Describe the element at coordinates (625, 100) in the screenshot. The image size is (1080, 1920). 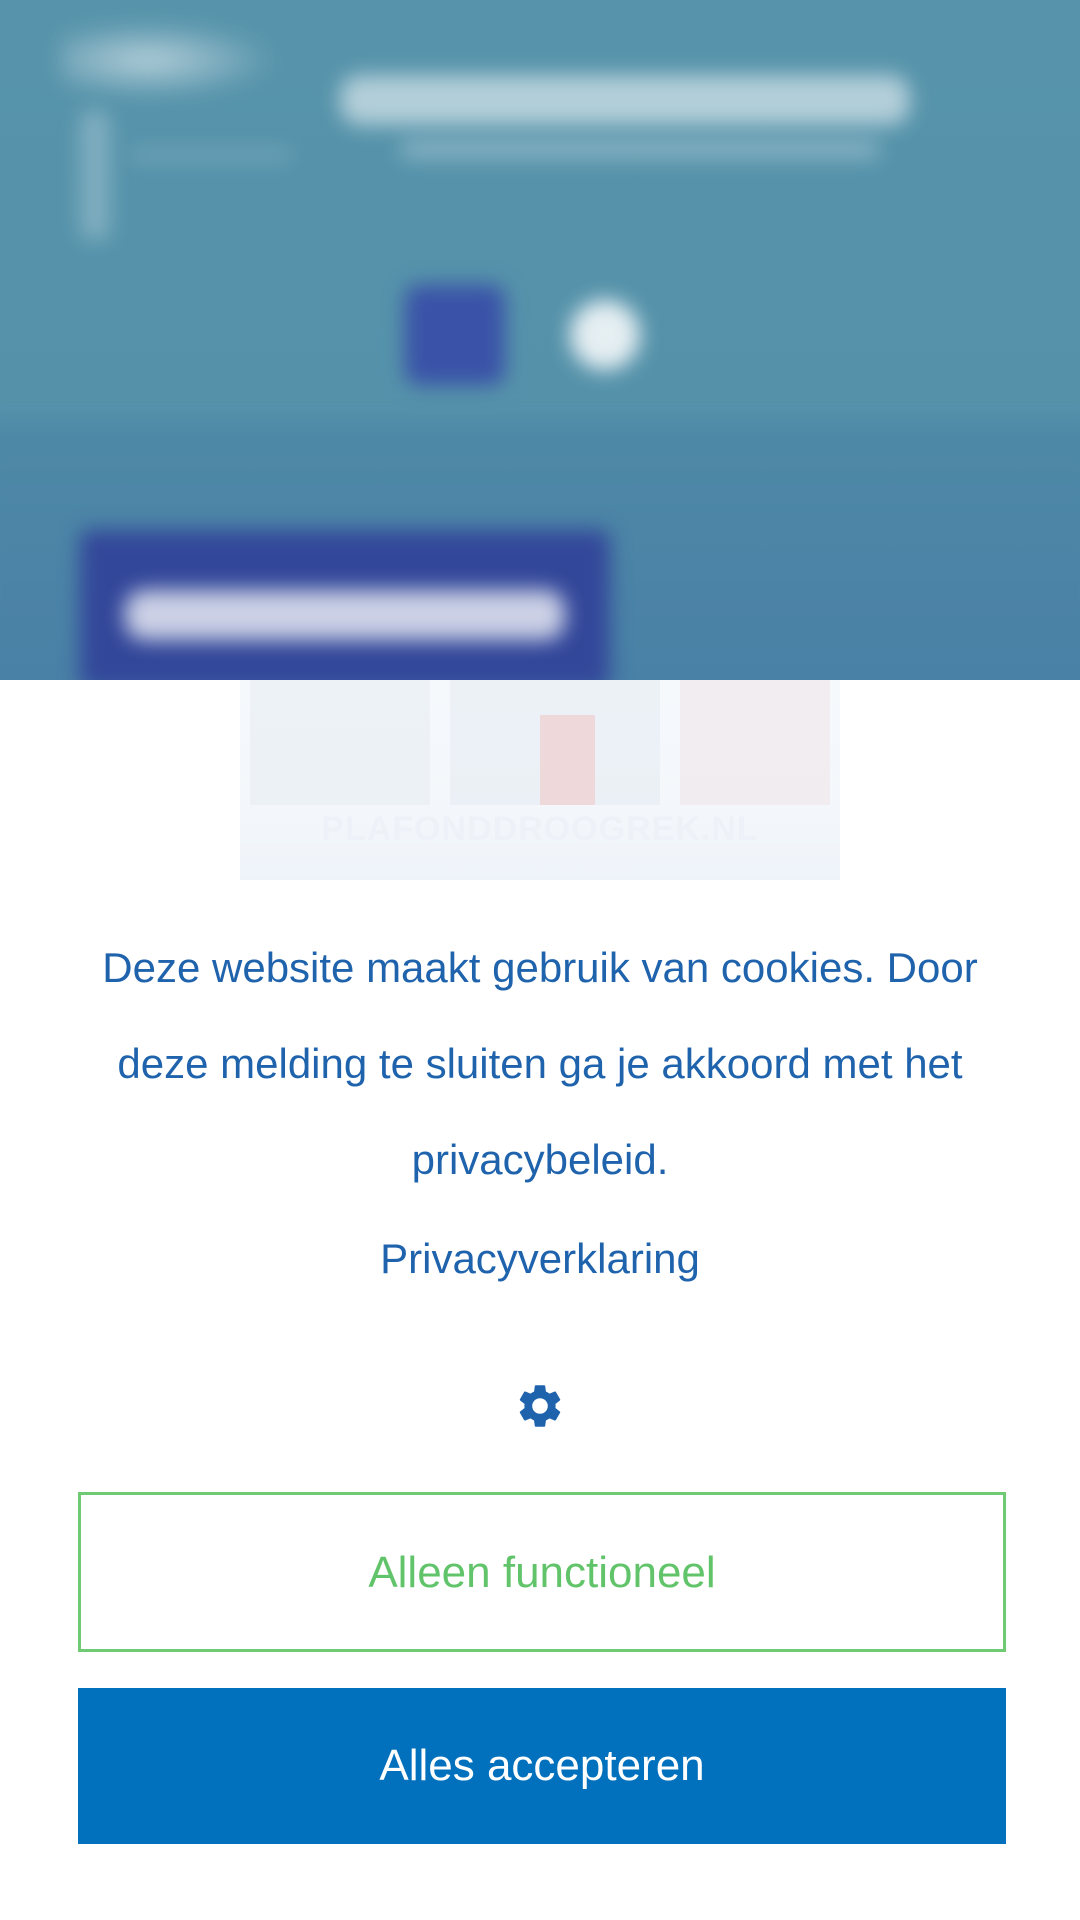
I see `site-title-blurred` at that location.